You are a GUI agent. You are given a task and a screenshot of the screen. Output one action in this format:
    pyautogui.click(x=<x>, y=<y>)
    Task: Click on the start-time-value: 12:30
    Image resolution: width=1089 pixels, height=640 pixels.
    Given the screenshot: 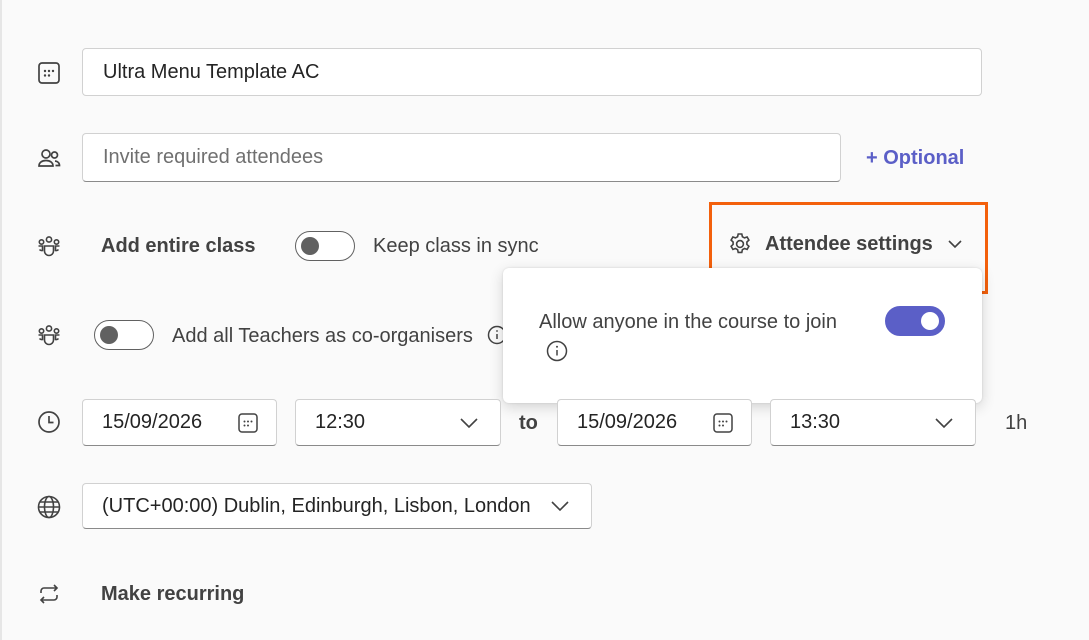 What is the action you would take?
    pyautogui.click(x=340, y=422)
    